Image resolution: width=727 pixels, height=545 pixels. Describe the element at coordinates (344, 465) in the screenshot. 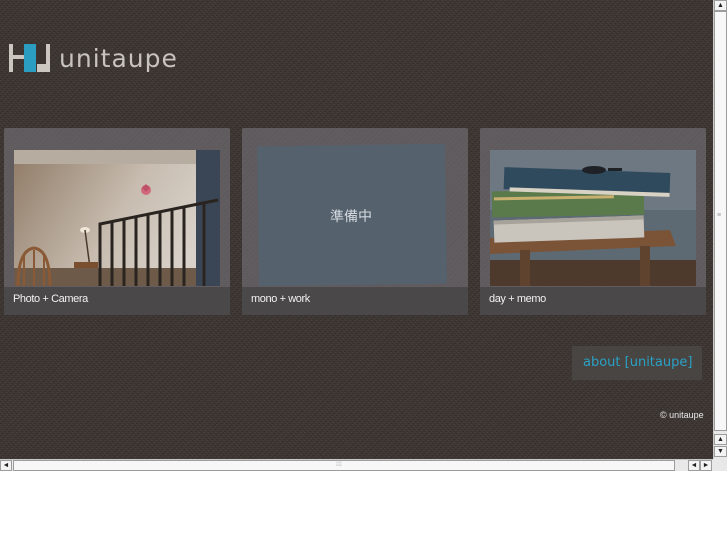

I see `horizontal-scroll-thumb: ⁞⁞⁞` at that location.